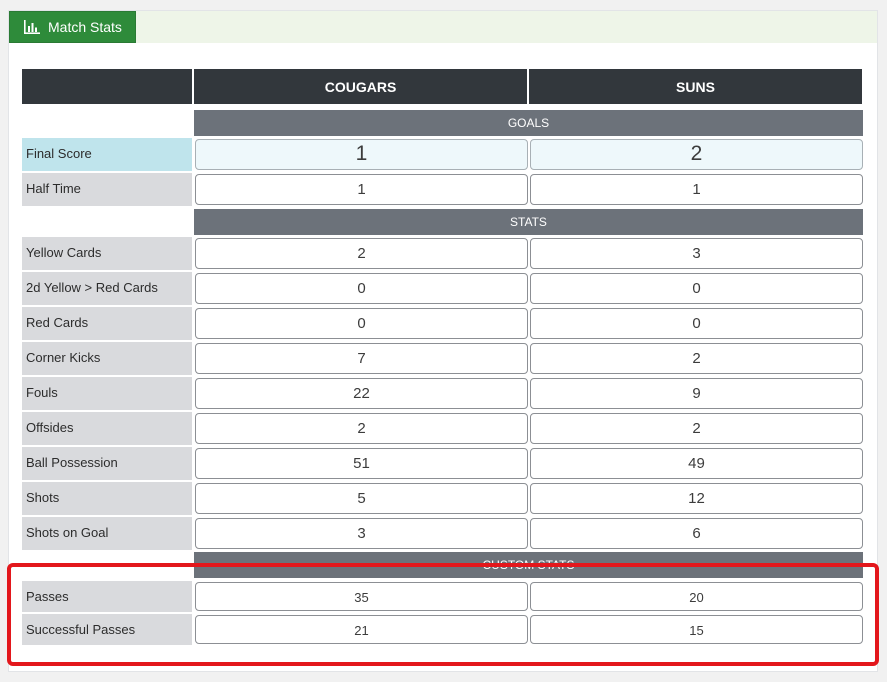 This screenshot has height=682, width=887. I want to click on stat-label: Half Time, so click(107, 189).